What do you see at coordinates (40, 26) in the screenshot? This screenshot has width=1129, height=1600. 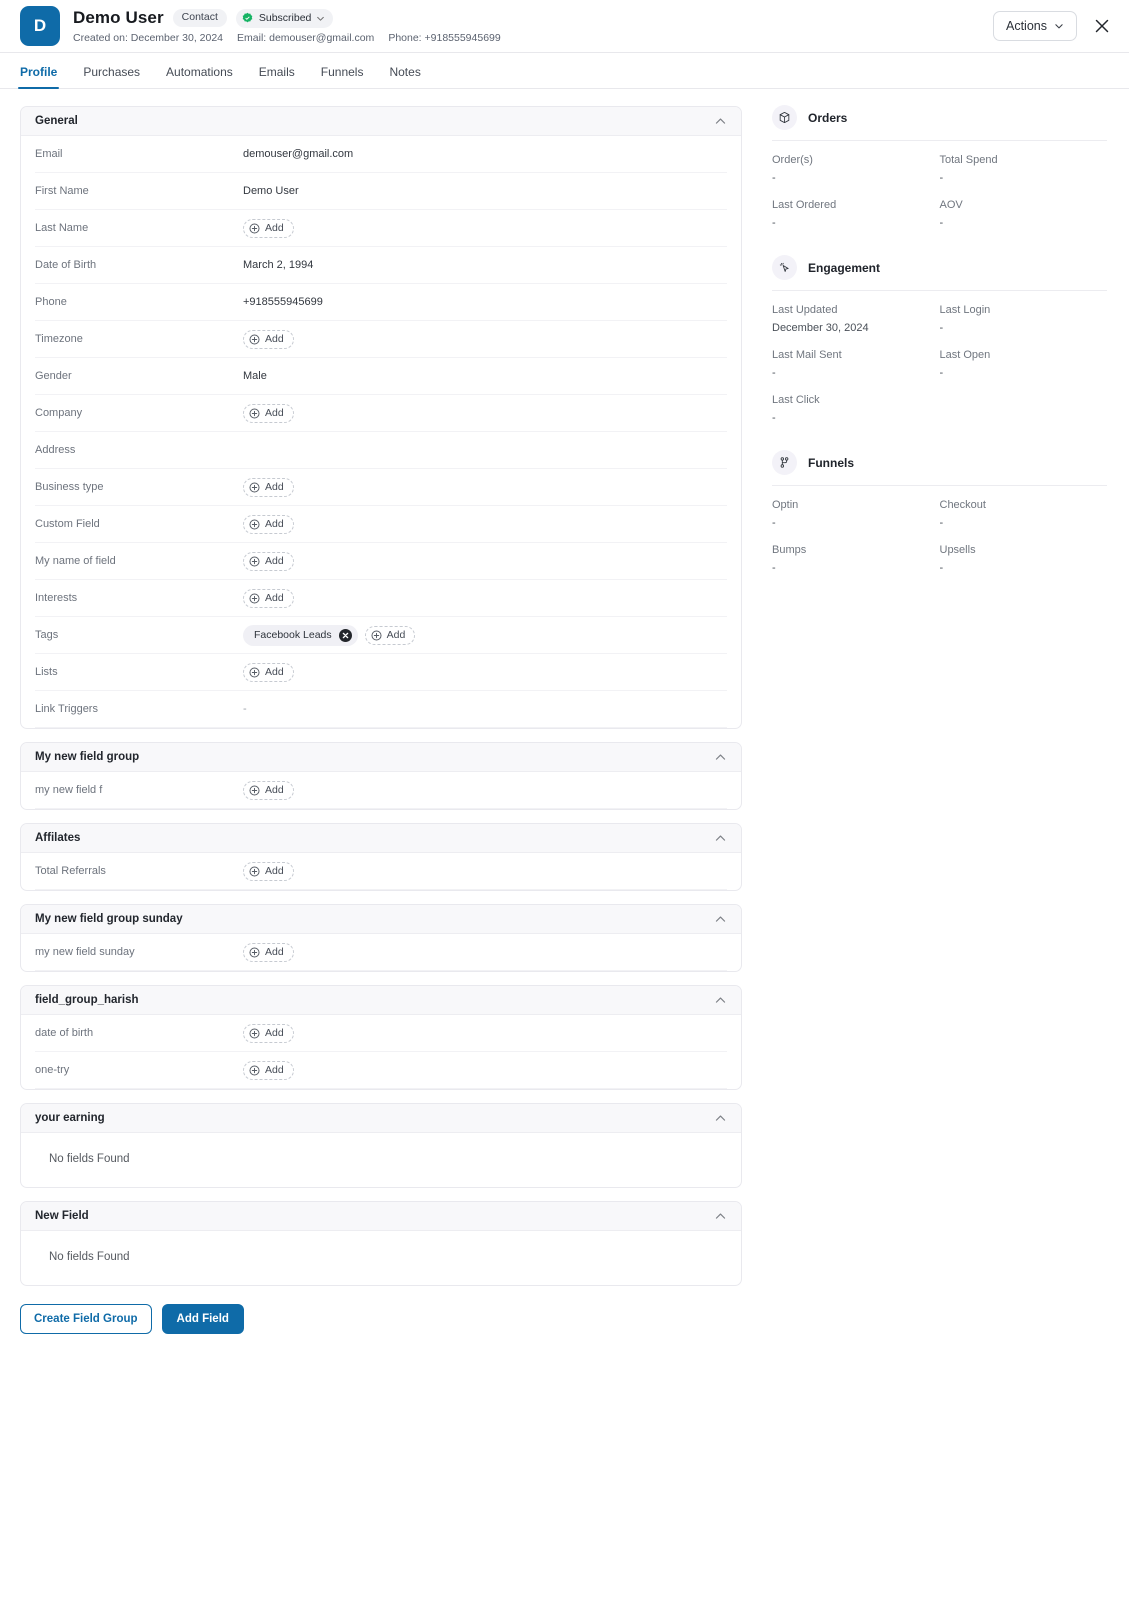 I see `avatar: D` at bounding box center [40, 26].